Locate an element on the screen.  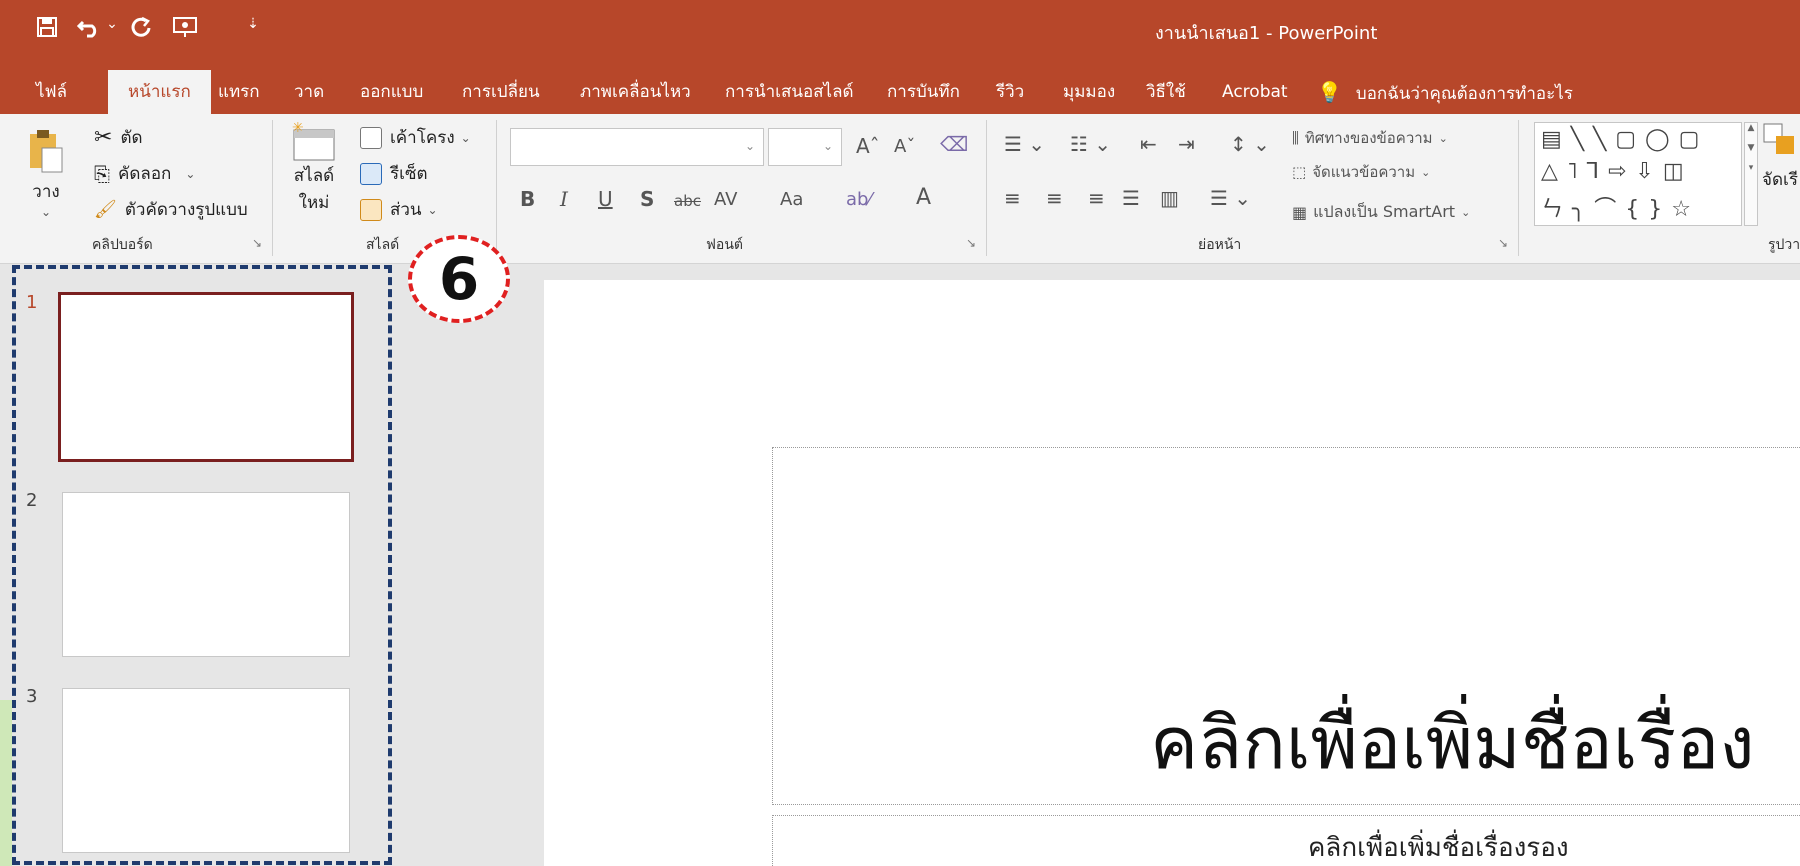
title-placeholder-text: คลิกเพื่อเพิ่มชื่อเรื่อง is located at coordinates (1452, 742).